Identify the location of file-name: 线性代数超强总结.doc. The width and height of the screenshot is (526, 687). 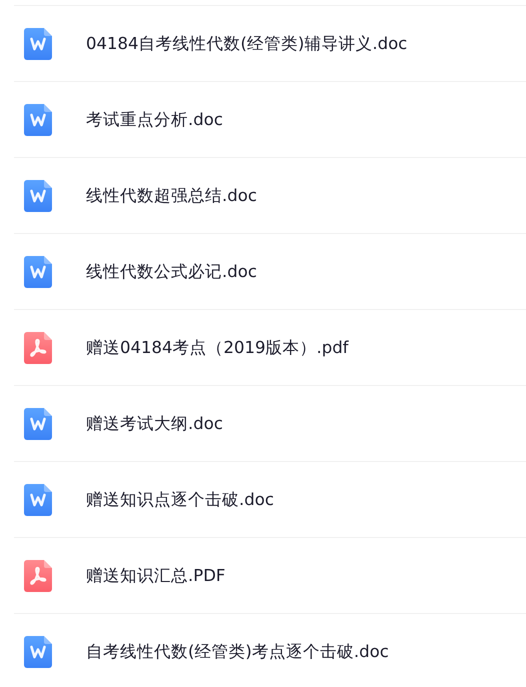
(171, 195).